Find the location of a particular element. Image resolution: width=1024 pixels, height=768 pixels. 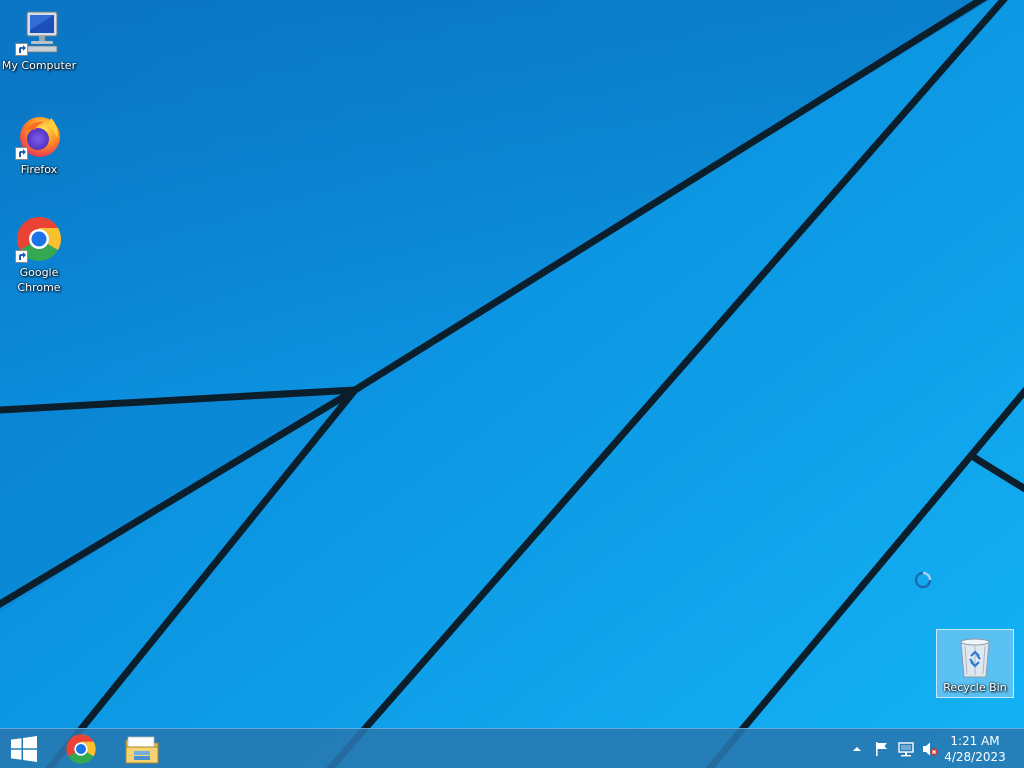

desktop-icon-my-computer: My Computer is located at coordinates (39, 40).